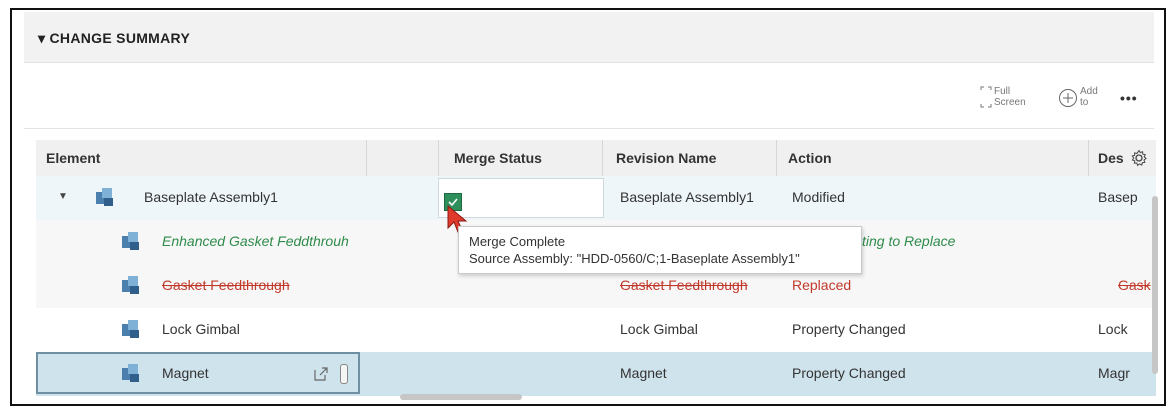  What do you see at coordinates (73, 158) in the screenshot?
I see `column-header-element: Element` at bounding box center [73, 158].